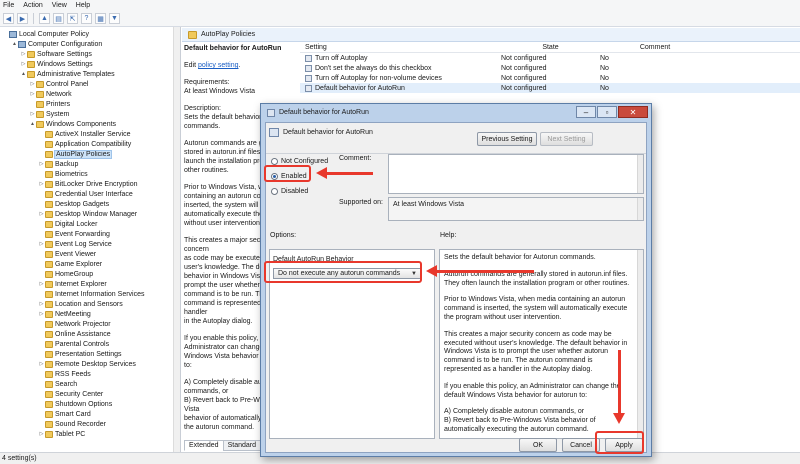 The image size is (800, 464). I want to click on help-scrollbar, so click(640, 344).